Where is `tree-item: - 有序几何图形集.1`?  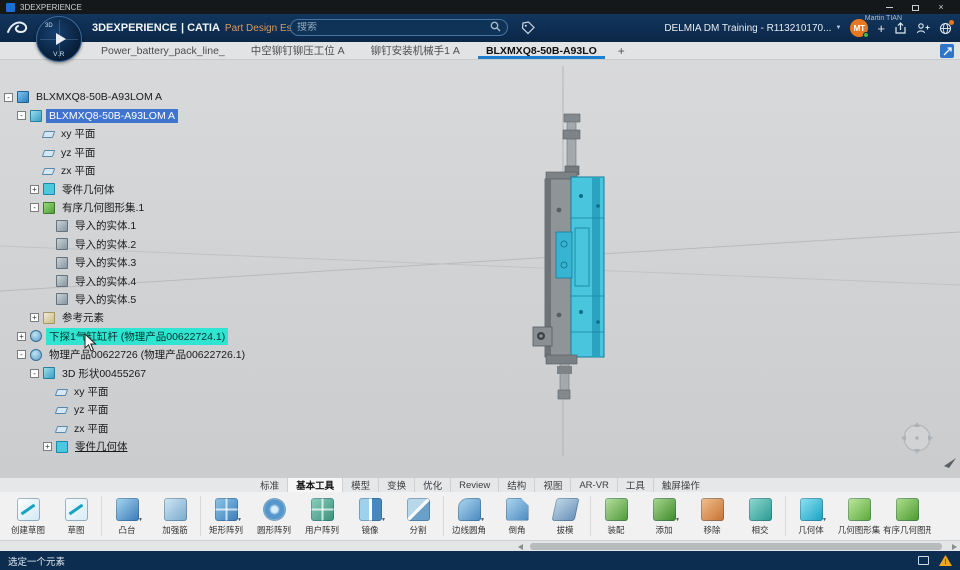
tree-item: - 有序几何图形集.1 is located at coordinates (126, 207).